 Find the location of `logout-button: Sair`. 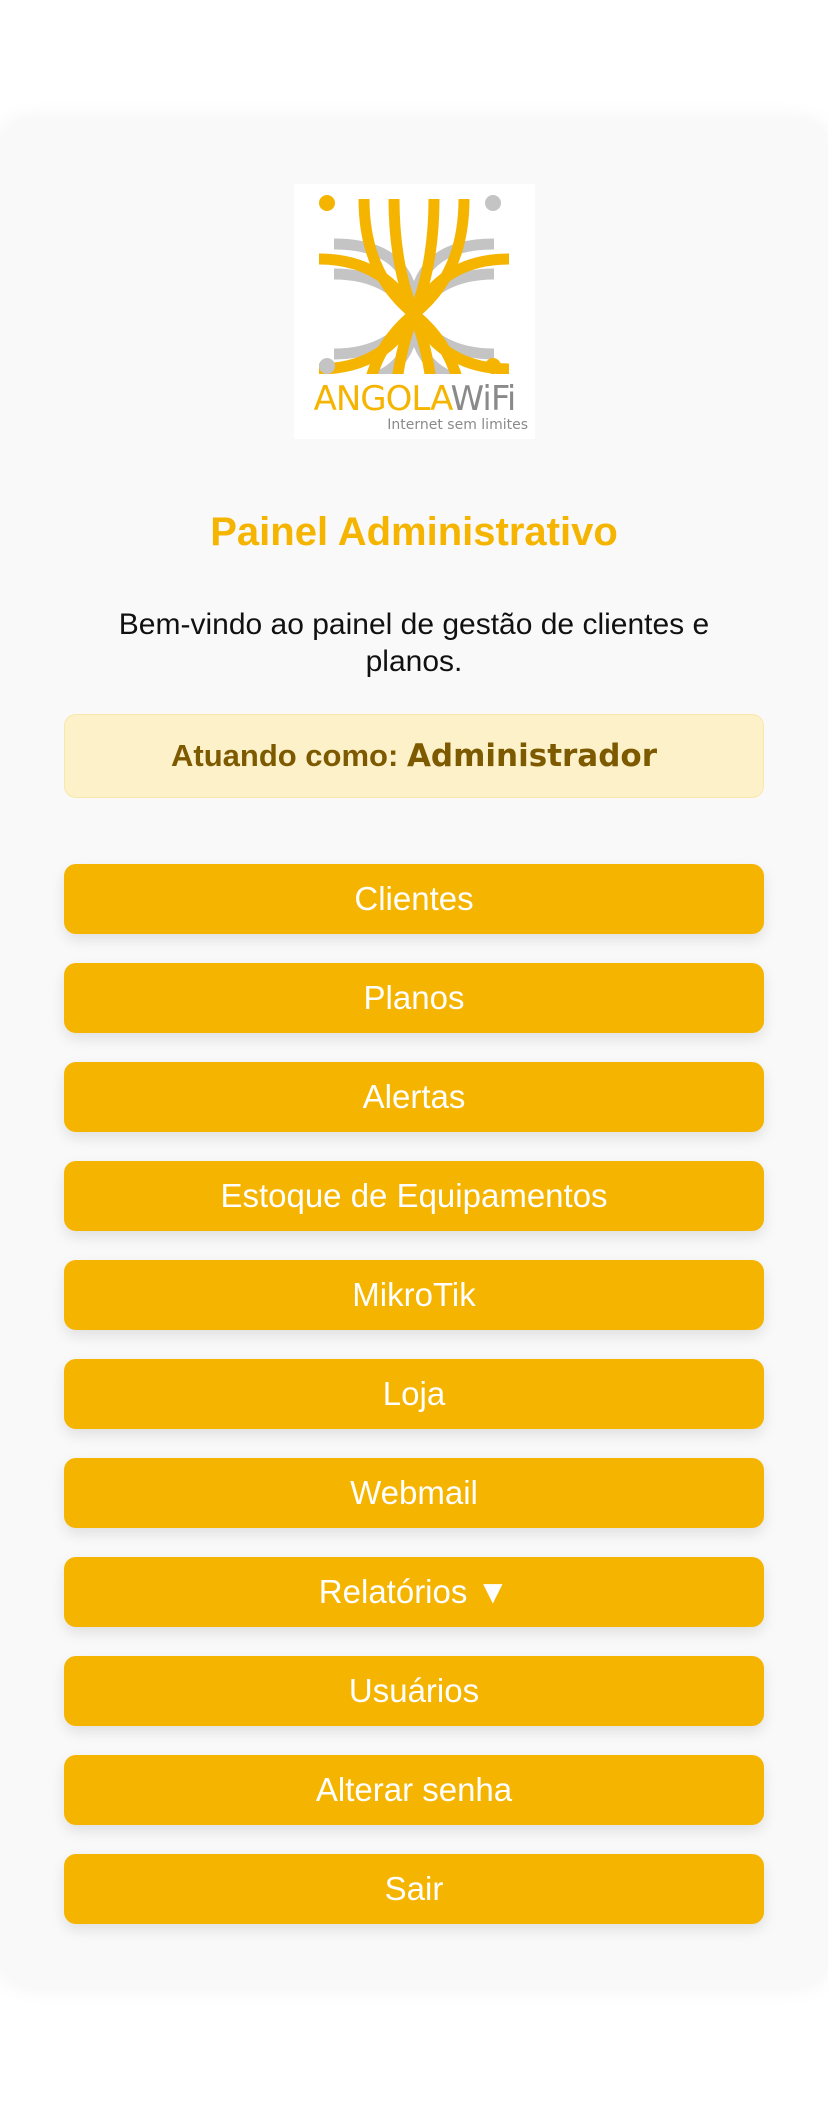

logout-button: Sair is located at coordinates (414, 1889).